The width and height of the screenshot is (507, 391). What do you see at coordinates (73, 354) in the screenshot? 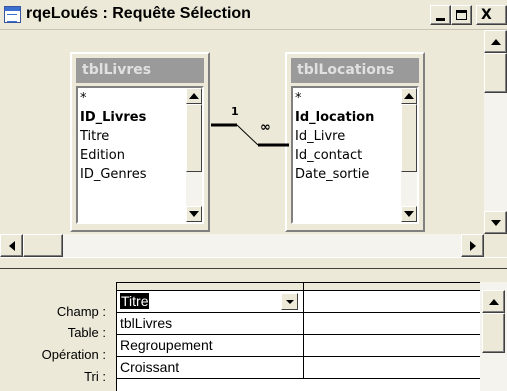
I see `row-label-total: Opération :` at bounding box center [73, 354].